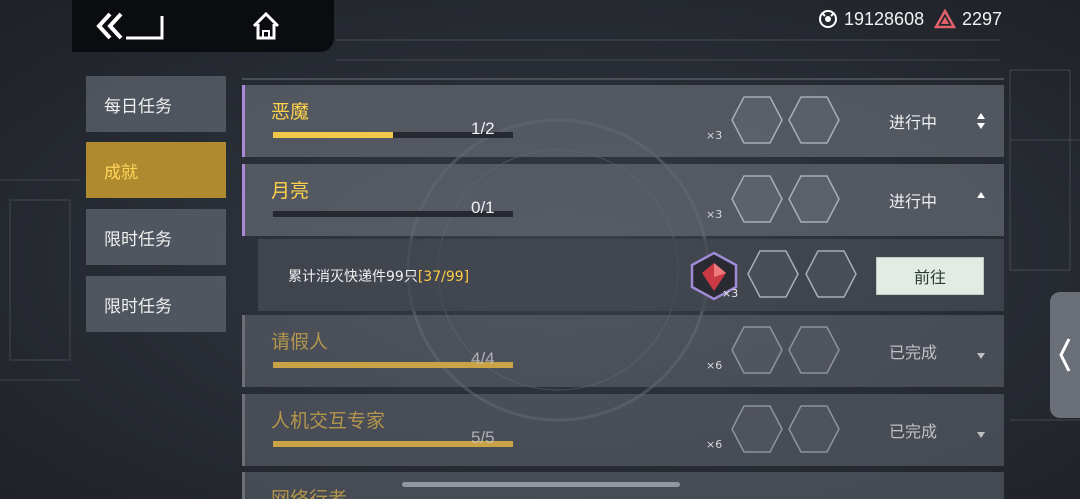  Describe the element at coordinates (290, 112) in the screenshot. I see `quest-title: 恶魔` at that location.